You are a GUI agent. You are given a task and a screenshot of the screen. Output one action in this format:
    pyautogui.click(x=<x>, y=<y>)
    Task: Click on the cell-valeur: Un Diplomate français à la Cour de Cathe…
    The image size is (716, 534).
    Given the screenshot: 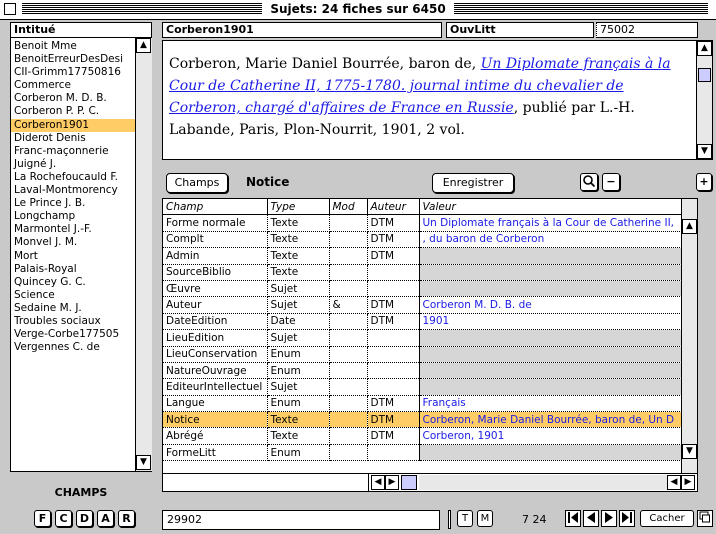 What is the action you would take?
    pyautogui.click(x=550, y=223)
    